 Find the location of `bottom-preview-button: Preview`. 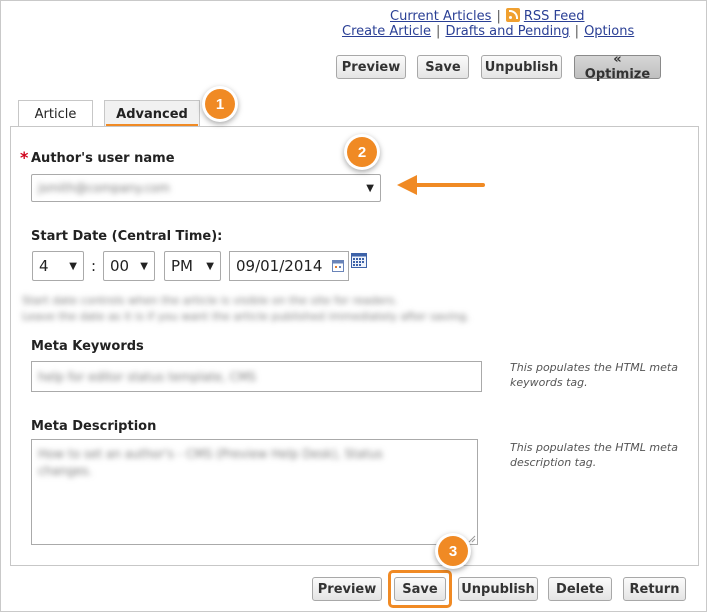

bottom-preview-button: Preview is located at coordinates (347, 589).